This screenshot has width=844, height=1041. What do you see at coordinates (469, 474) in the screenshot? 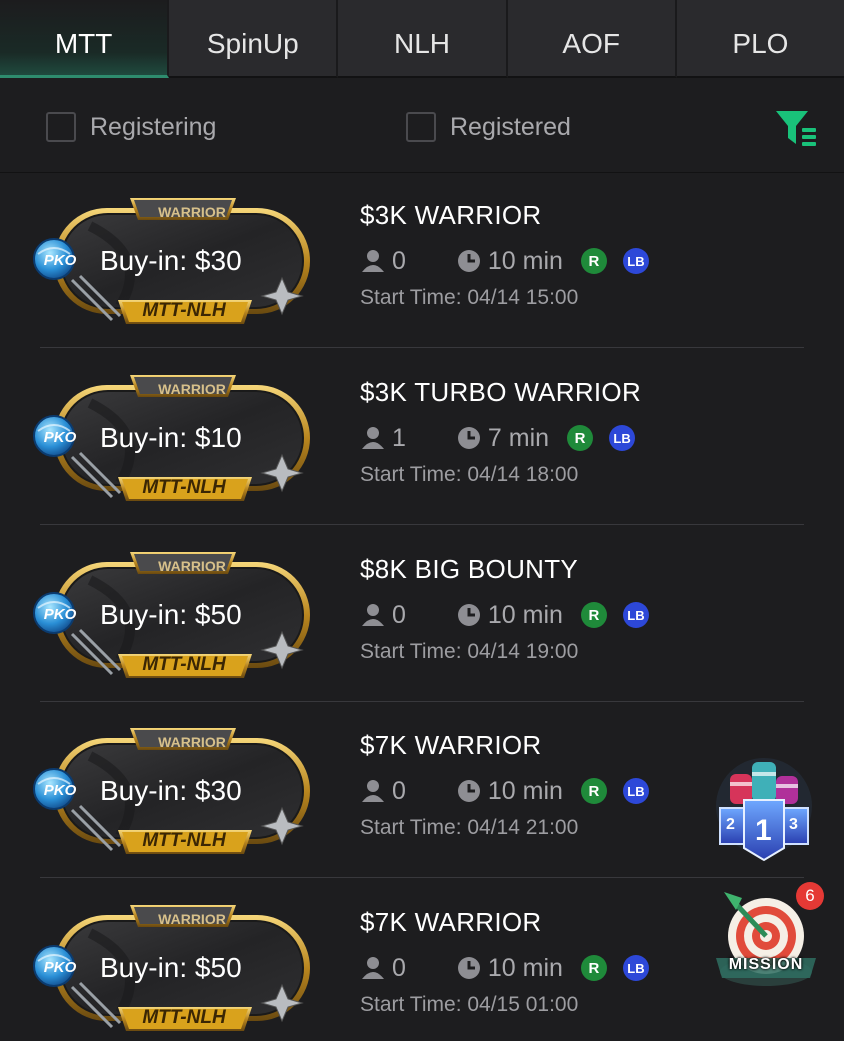
I see `start-time: Start Time: 04/14 18:00` at bounding box center [469, 474].